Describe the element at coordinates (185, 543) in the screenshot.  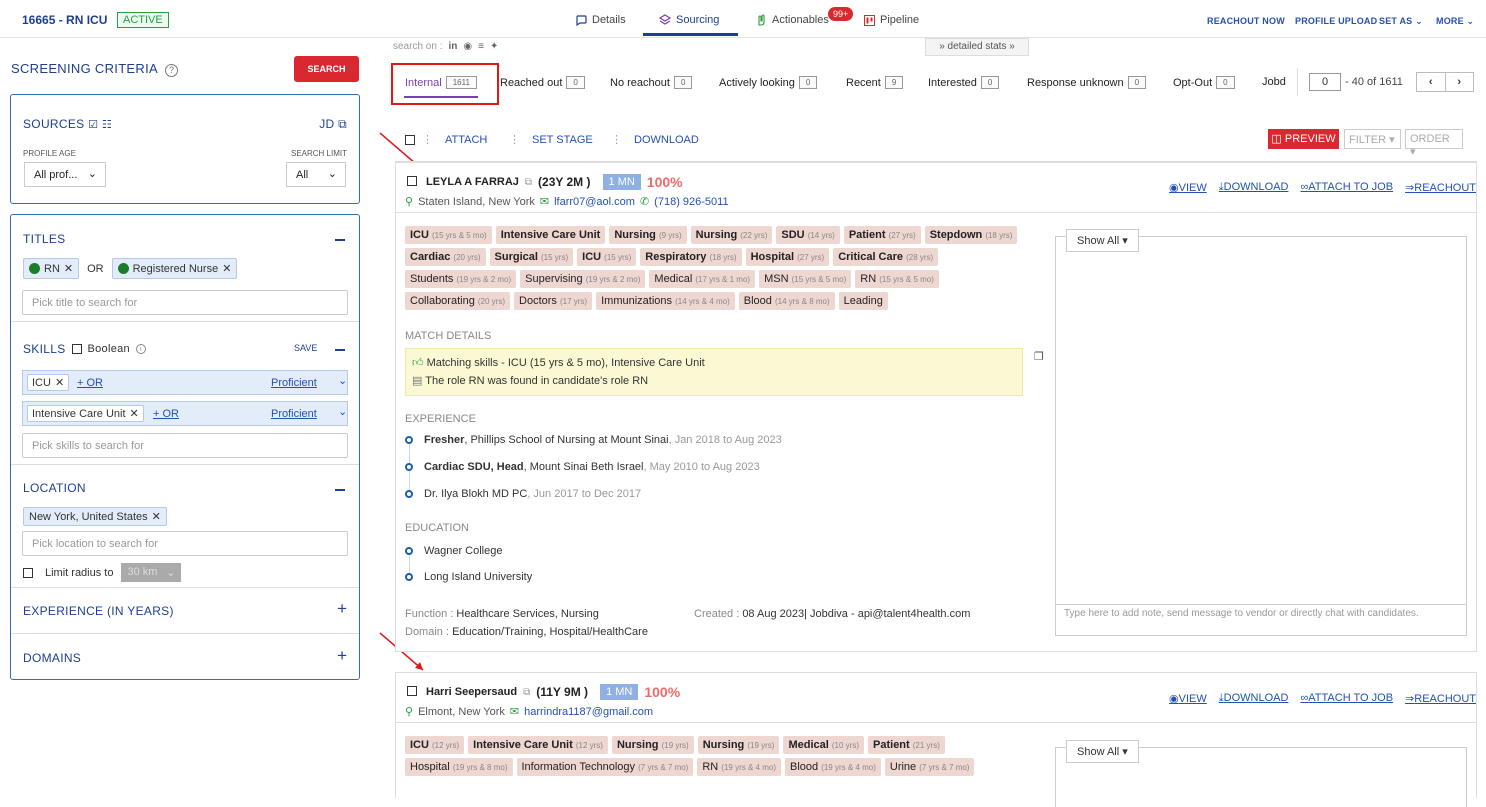
I see `location-search-input: Pick location to search for` at that location.